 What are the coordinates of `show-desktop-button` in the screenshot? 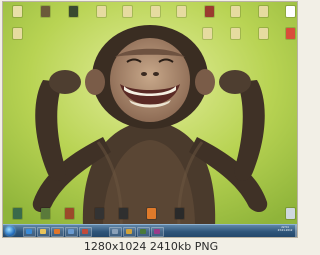 It's located at (296, 231).